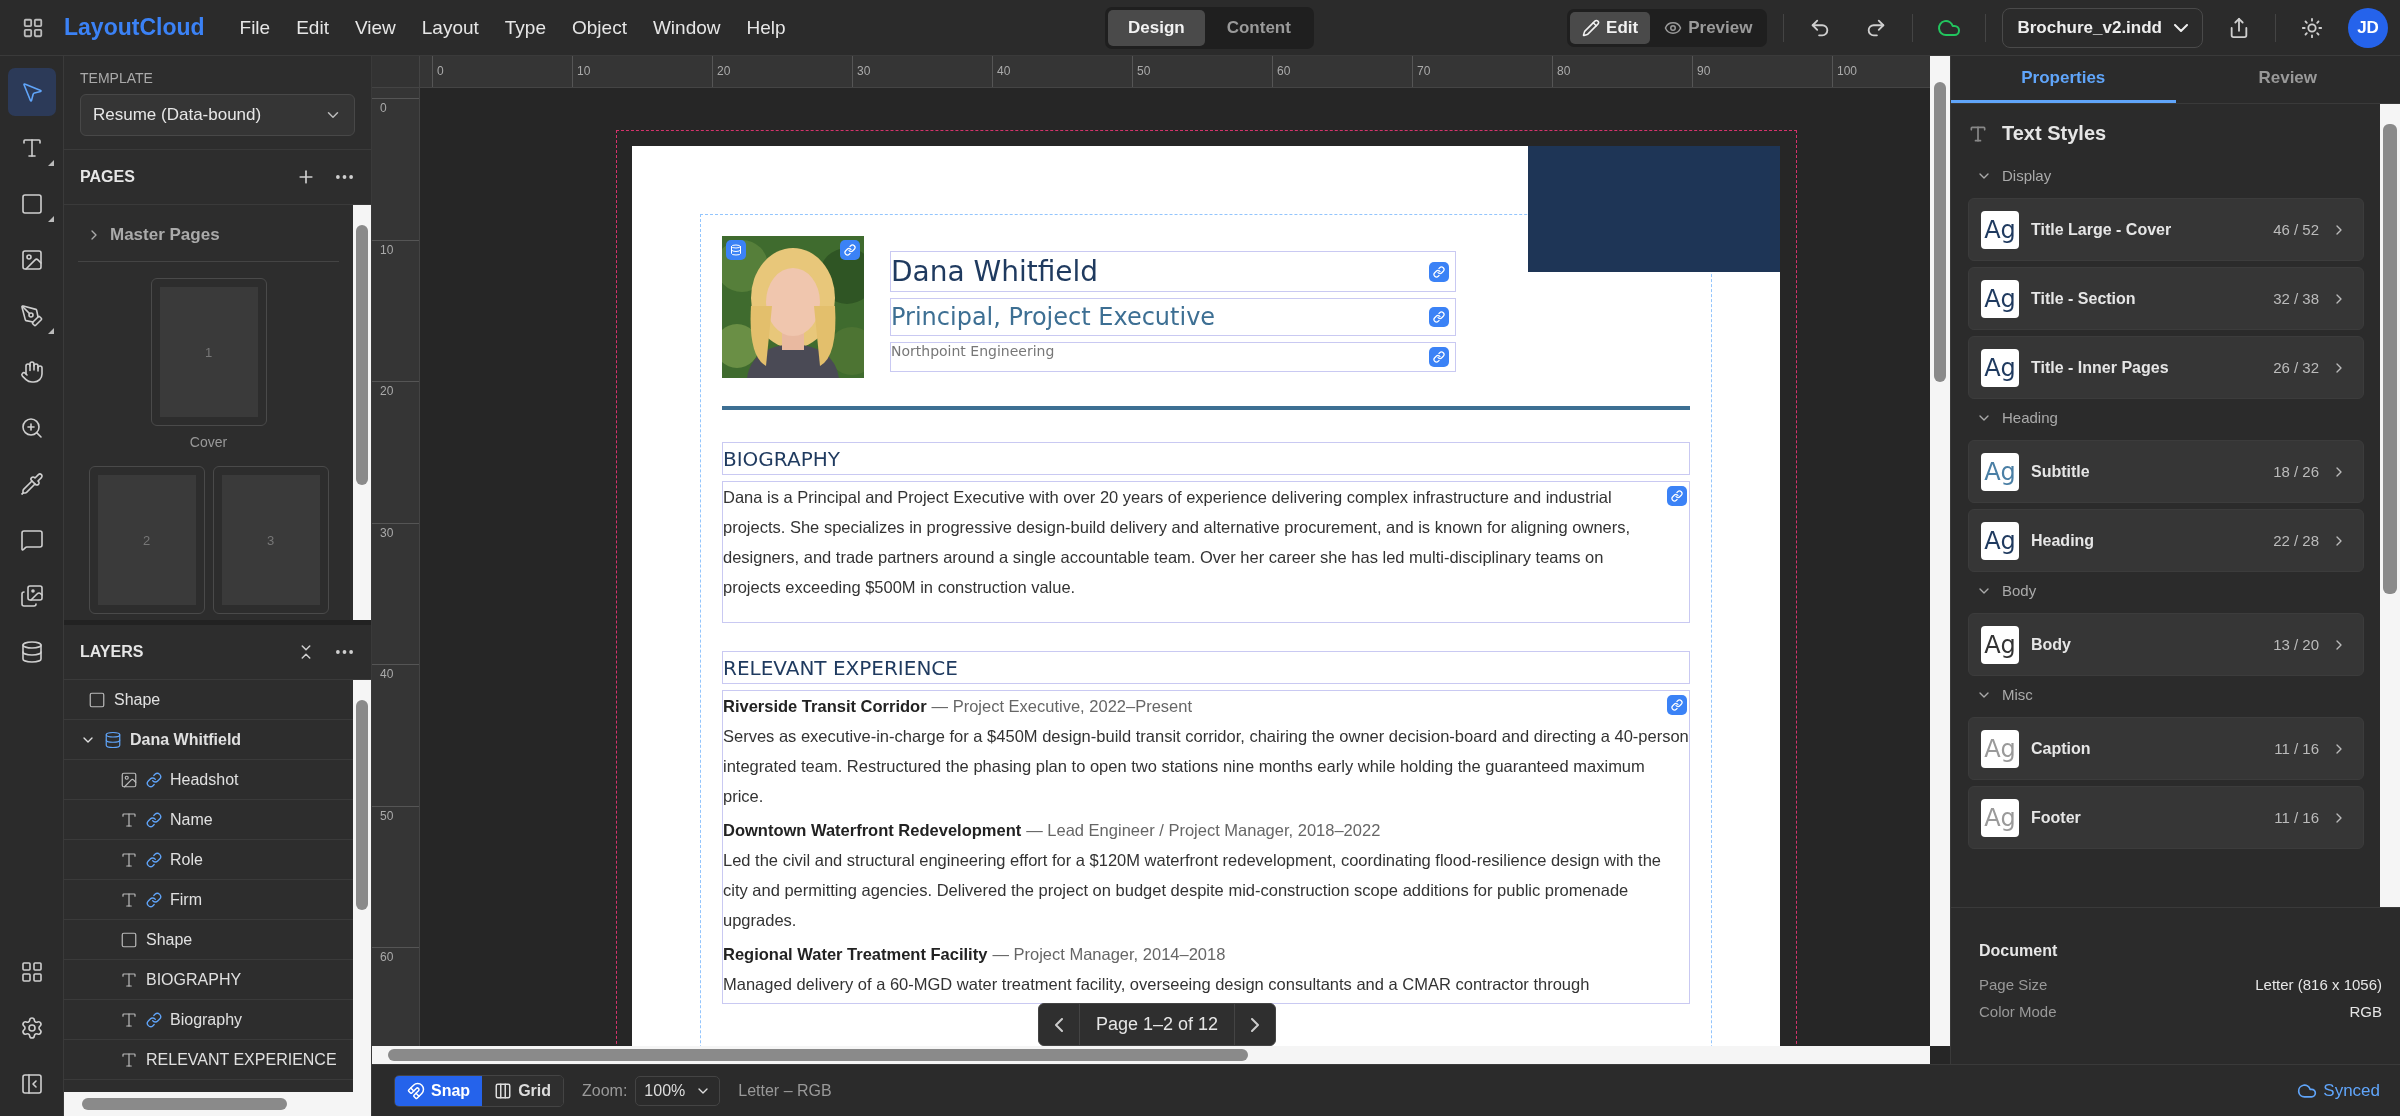 The image size is (2400, 1116). Describe the element at coordinates (1610, 27) in the screenshot. I see `edit-tab: Edit` at that location.